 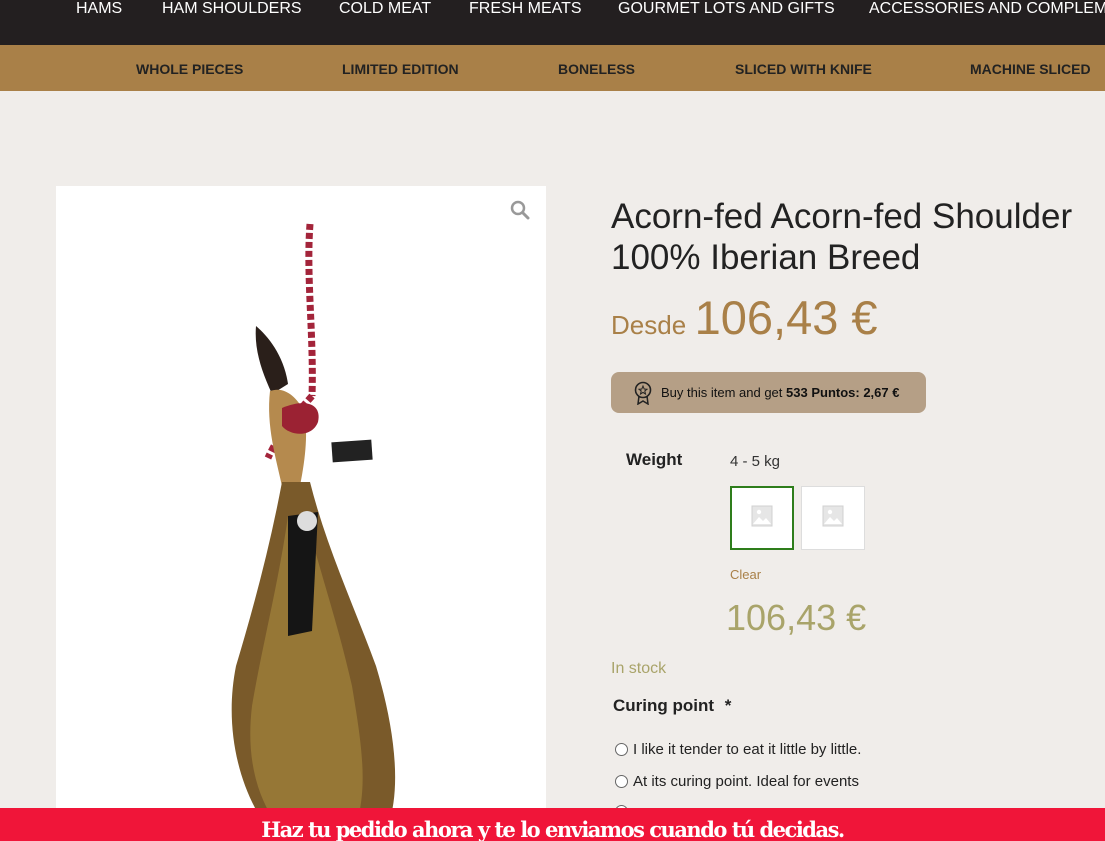 I want to click on nav-item-gourmet-lots: GOURMET LOTS AND GIFTS, so click(x=726, y=9).